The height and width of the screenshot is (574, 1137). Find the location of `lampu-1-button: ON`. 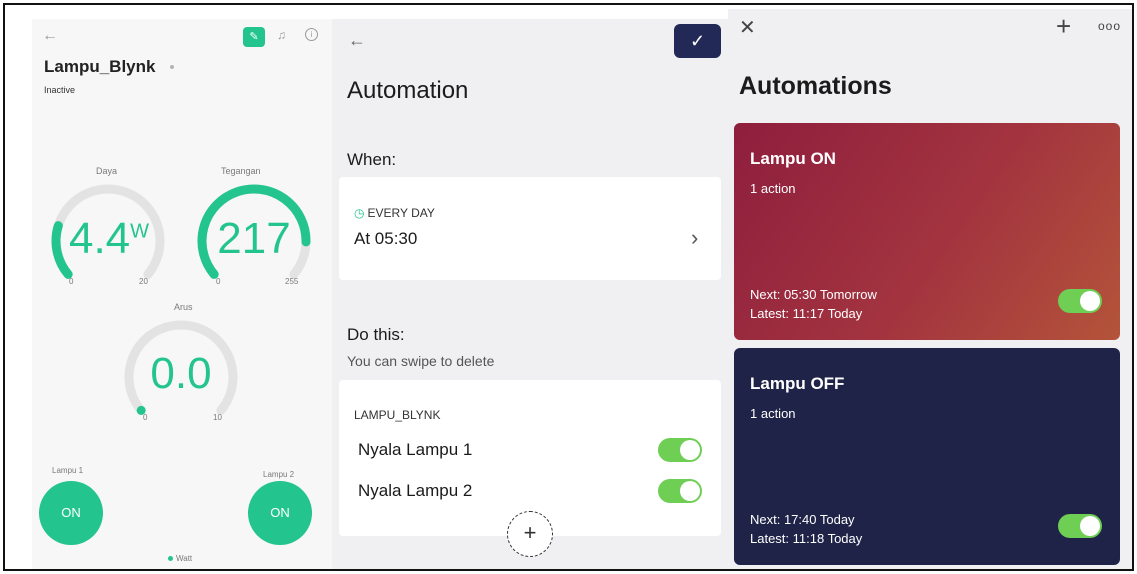

lampu-1-button: ON is located at coordinates (71, 513).